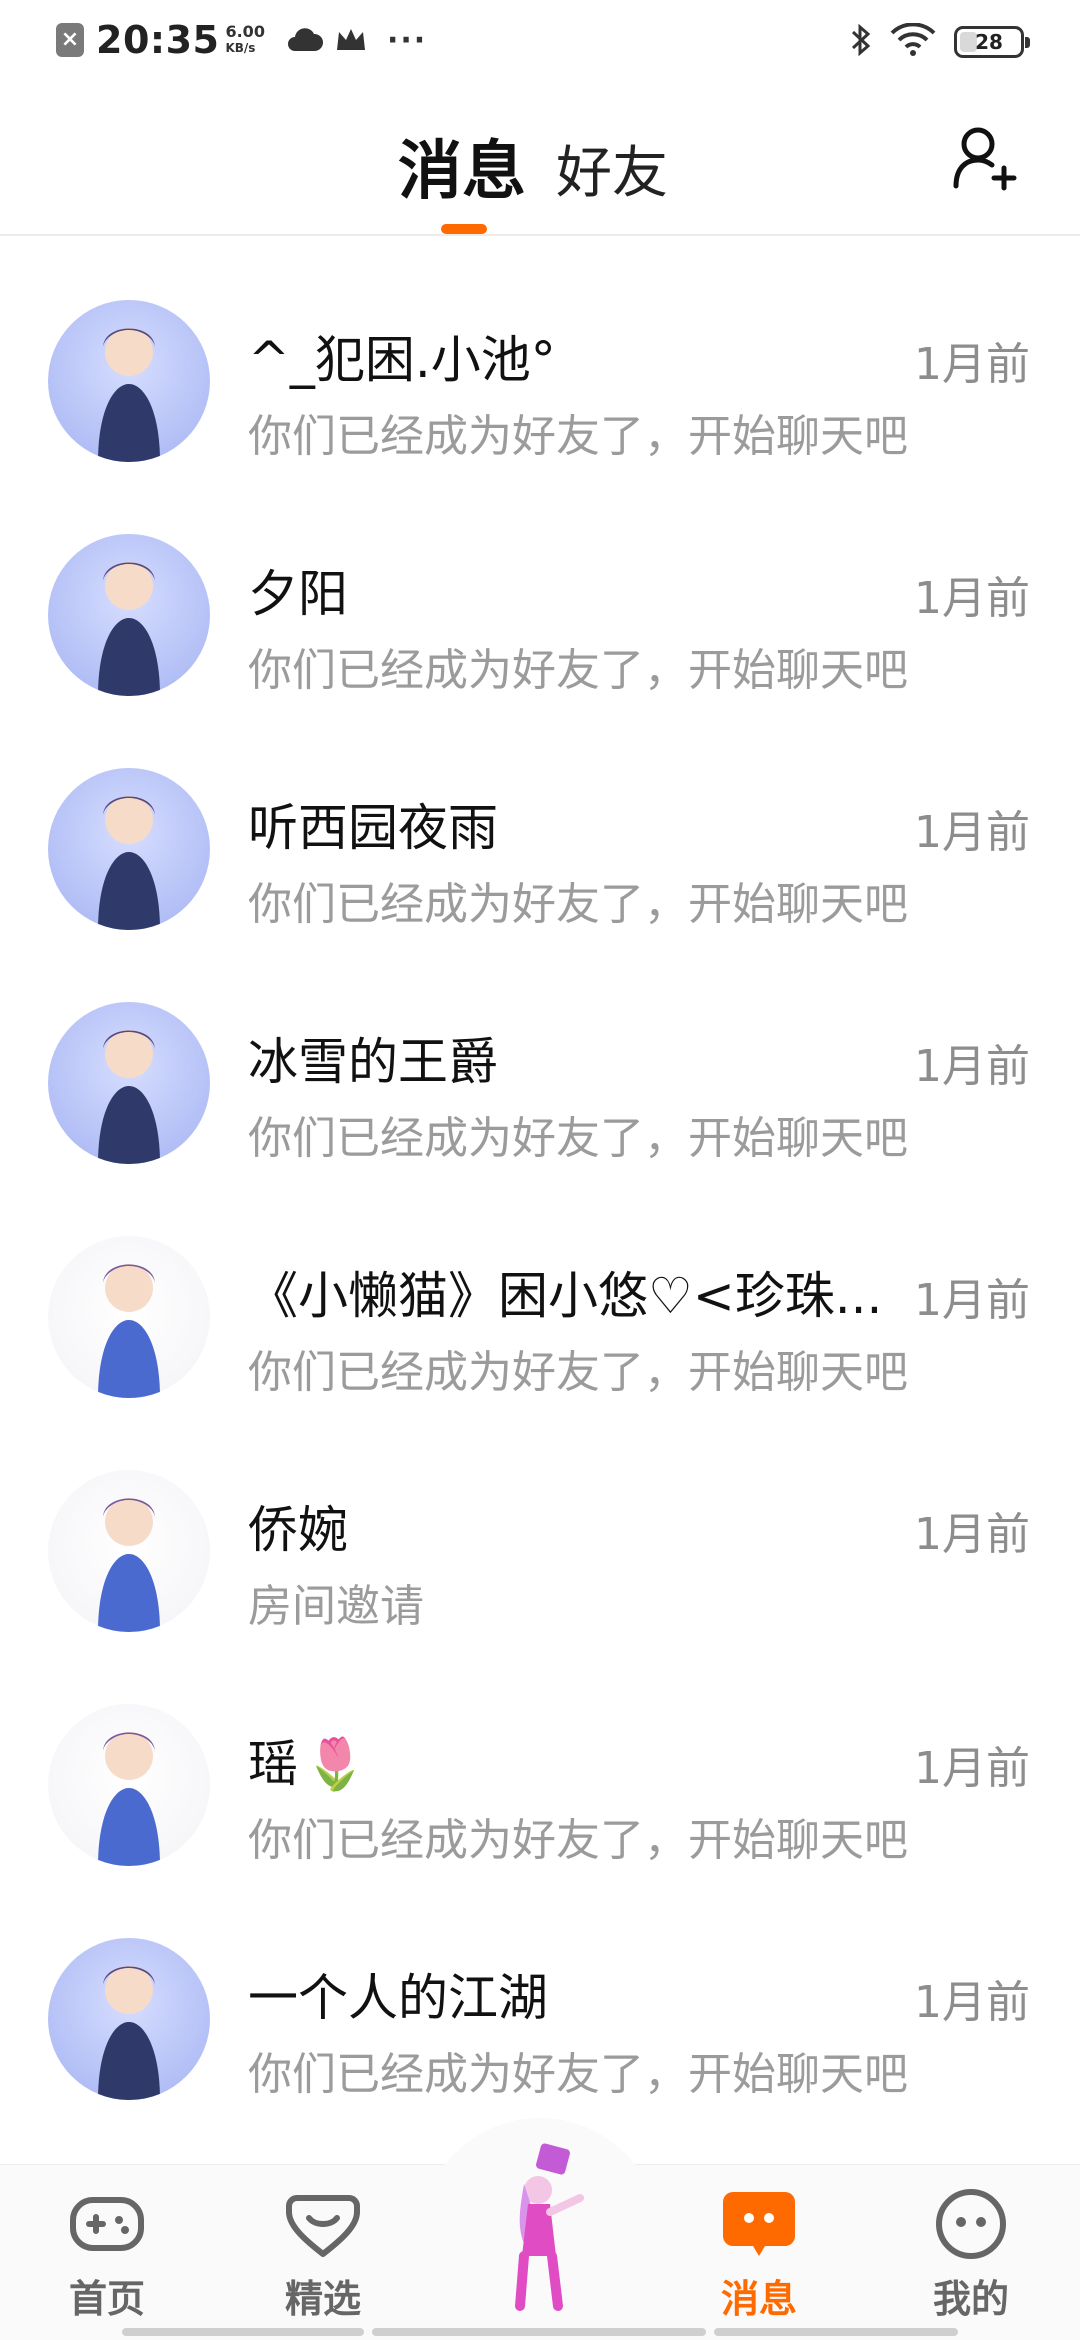  Describe the element at coordinates (373, 1062) in the screenshot. I see `chat-name-text: 冰雪的王爵` at that location.